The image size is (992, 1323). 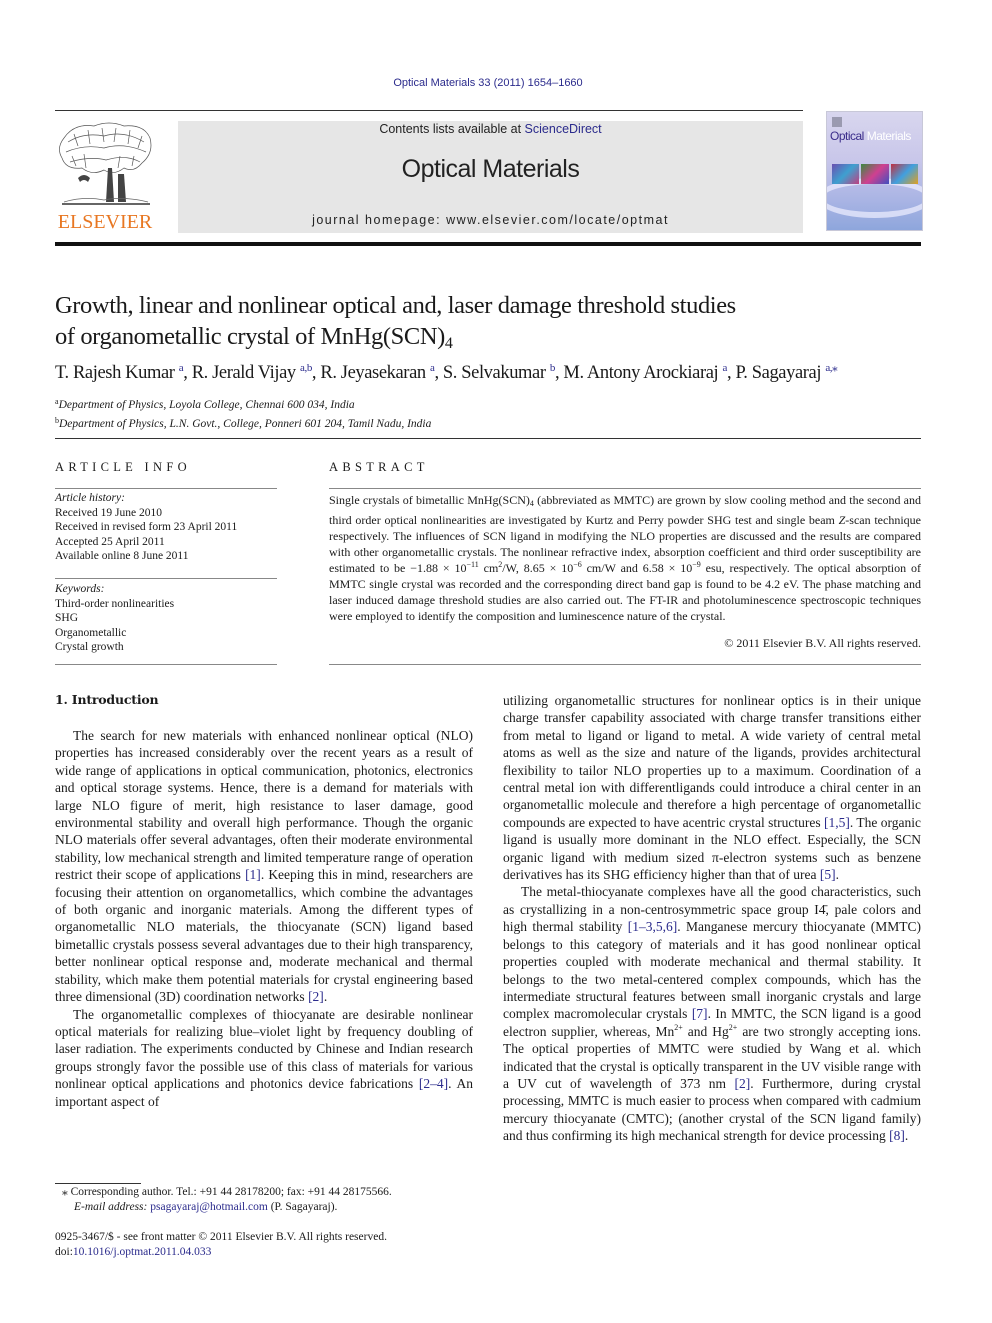 I want to click on keyword-item: SHG, so click(x=67, y=618).